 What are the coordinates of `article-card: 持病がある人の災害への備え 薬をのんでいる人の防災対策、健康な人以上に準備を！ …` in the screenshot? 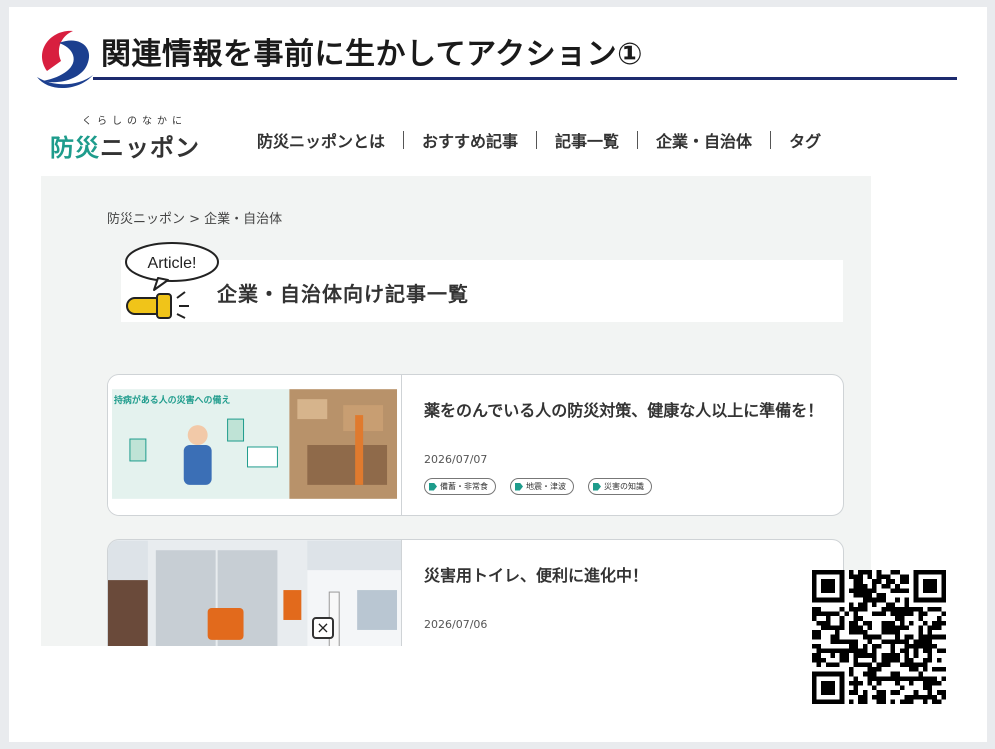 It's located at (475, 445).